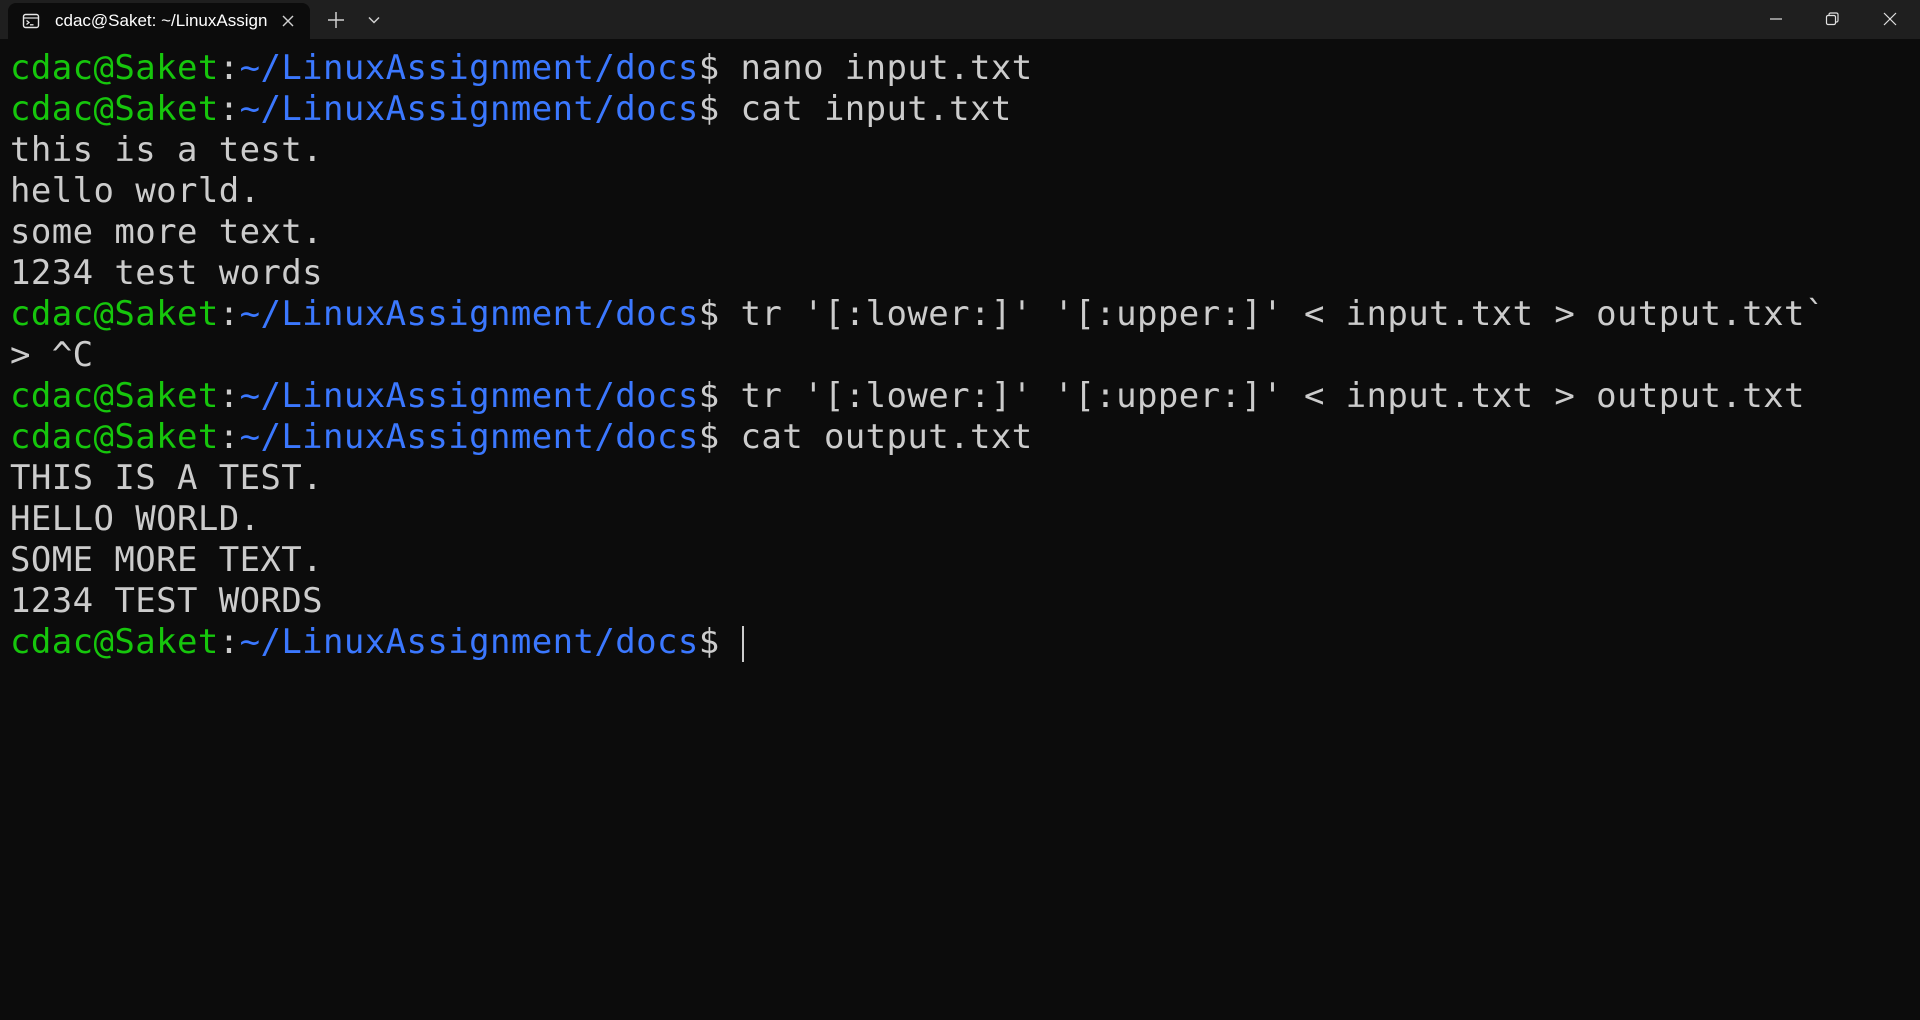  What do you see at coordinates (960, 19) in the screenshot?
I see `title-bar: cdac@Saket: ~/LinuxAssignment/docs` at bounding box center [960, 19].